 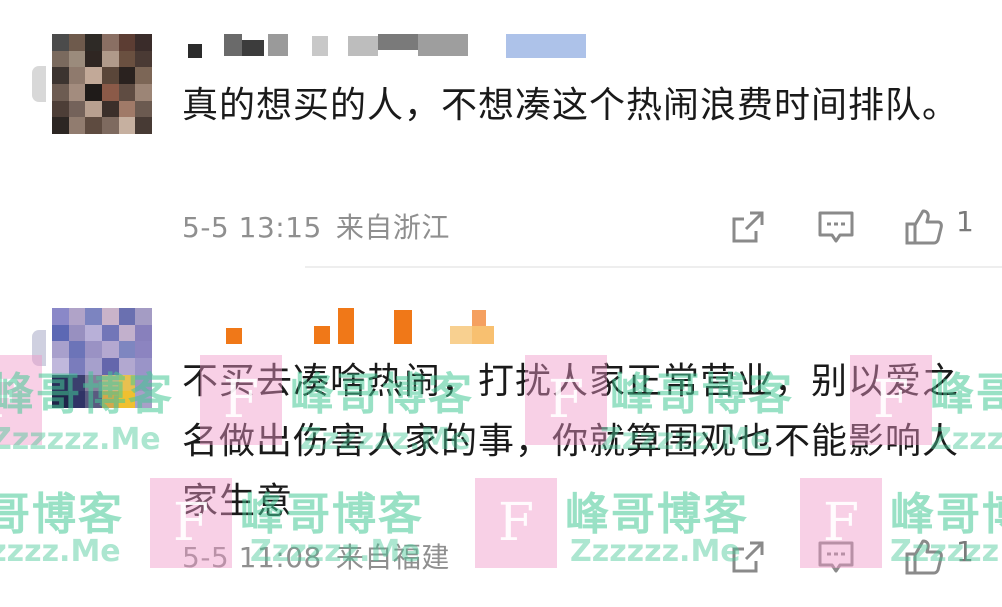 I want to click on thumbs-up-icon, so click(x=924, y=557).